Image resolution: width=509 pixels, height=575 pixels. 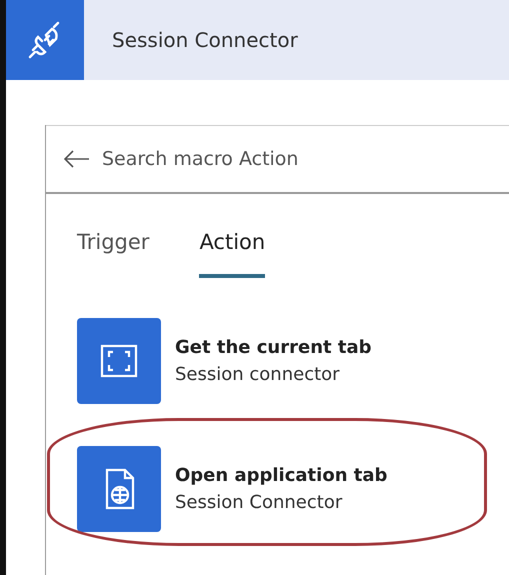 What do you see at coordinates (252, 159) in the screenshot?
I see `search-field: Search macro Action` at bounding box center [252, 159].